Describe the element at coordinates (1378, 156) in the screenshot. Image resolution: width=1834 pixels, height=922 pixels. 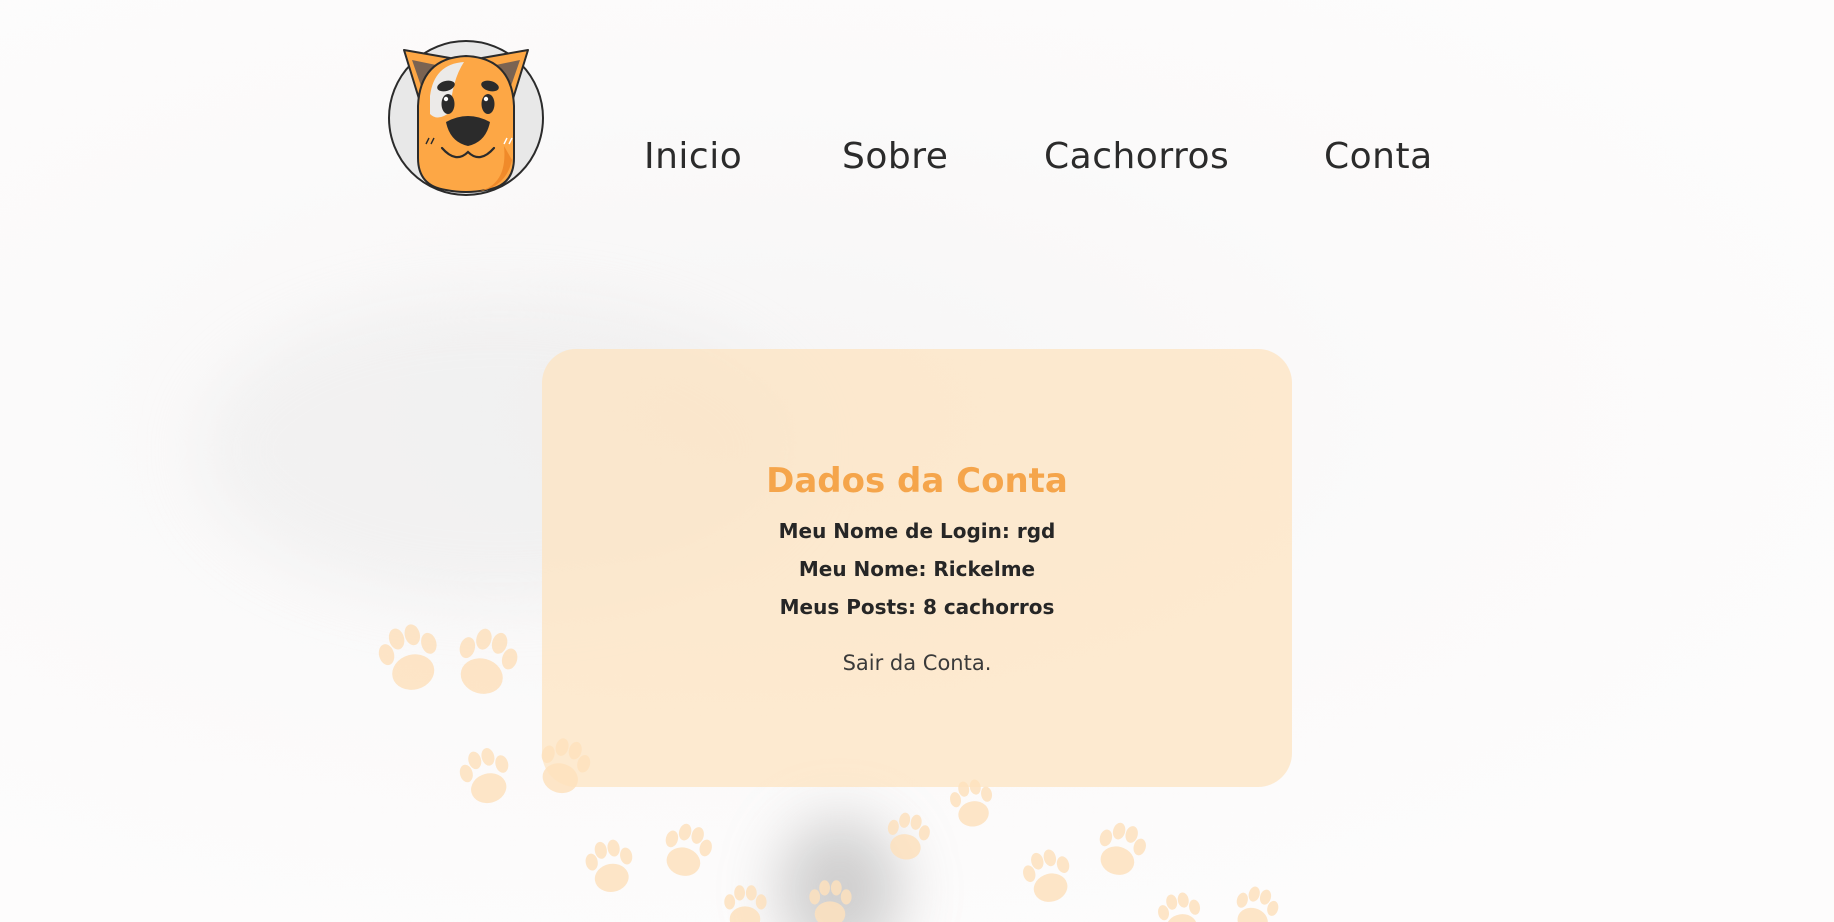
I see `nav-item-conta: Conta` at that location.